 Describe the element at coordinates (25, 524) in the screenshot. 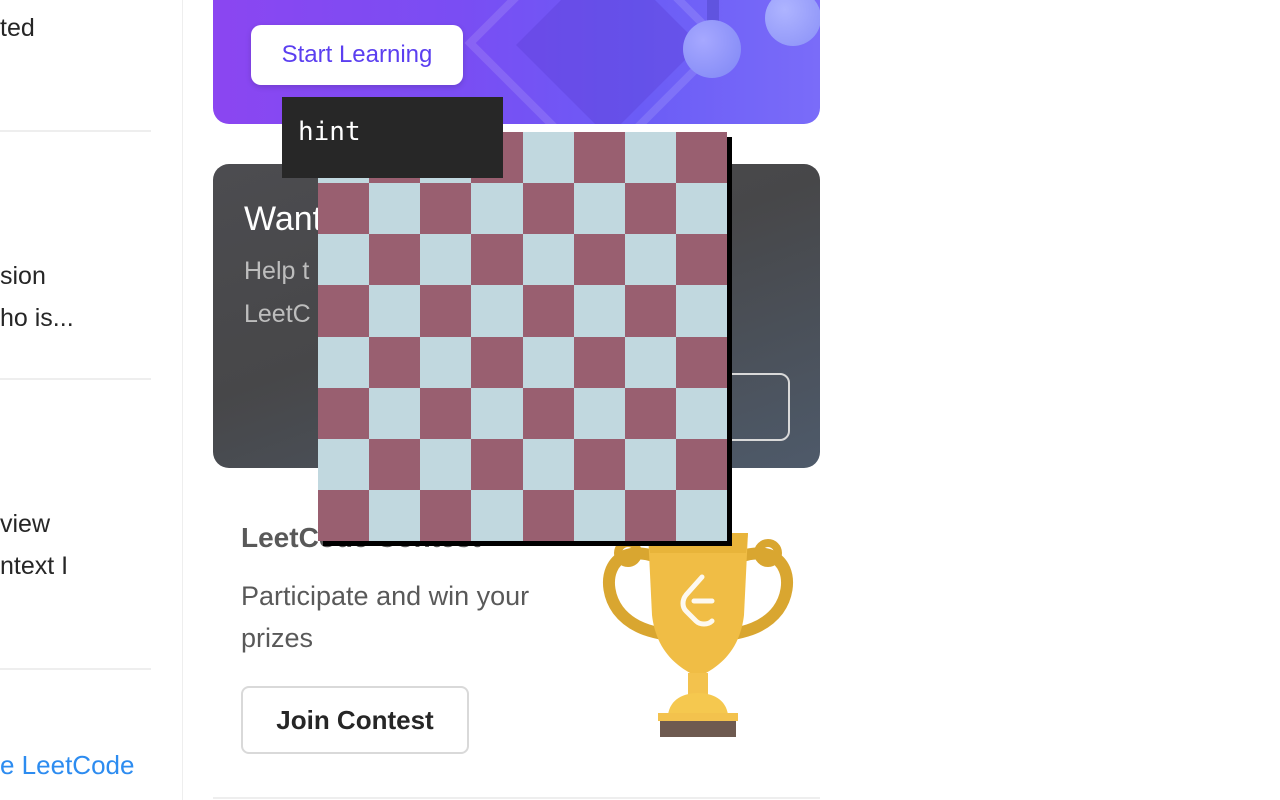

I see `feed-snippet-line: view` at that location.